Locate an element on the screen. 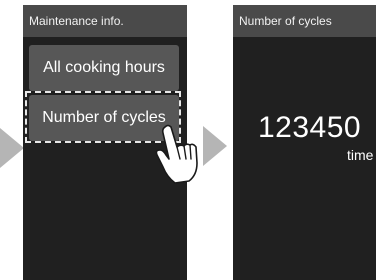 The image size is (376, 280). all-cooking-hours-button: All cooking hours is located at coordinates (104, 68).